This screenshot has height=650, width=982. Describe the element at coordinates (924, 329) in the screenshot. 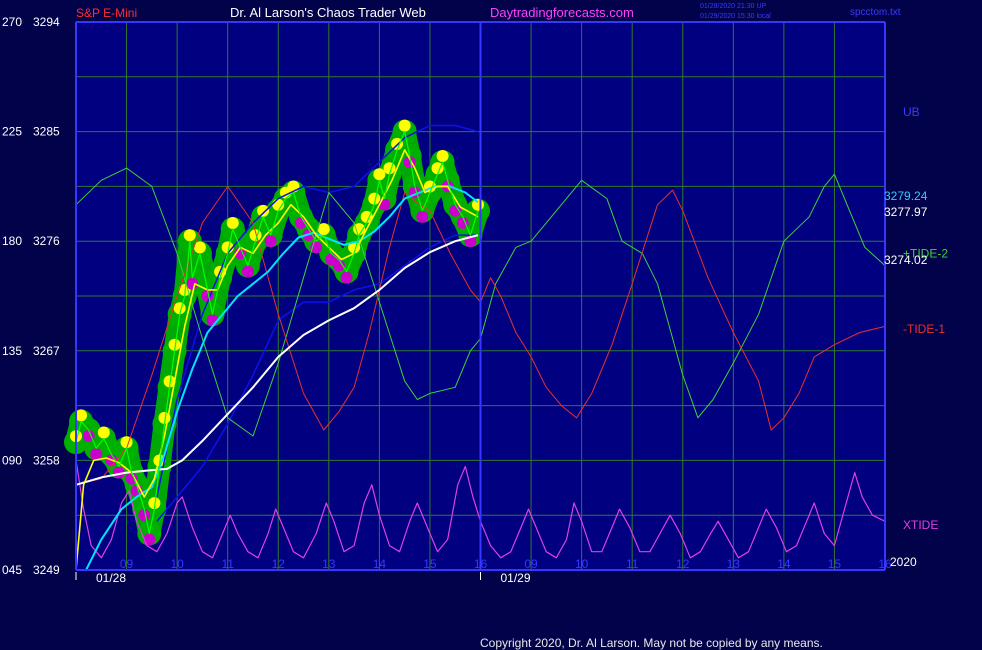

I see `series-label: -TIDE-1` at that location.